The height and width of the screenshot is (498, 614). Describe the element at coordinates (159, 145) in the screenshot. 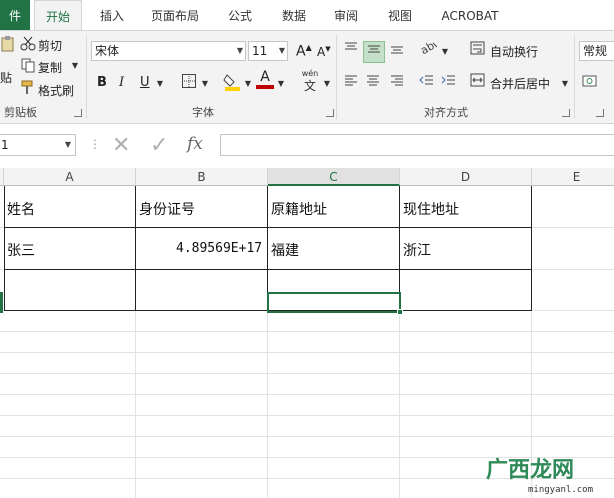

I see `enter-icon: ✓` at that location.